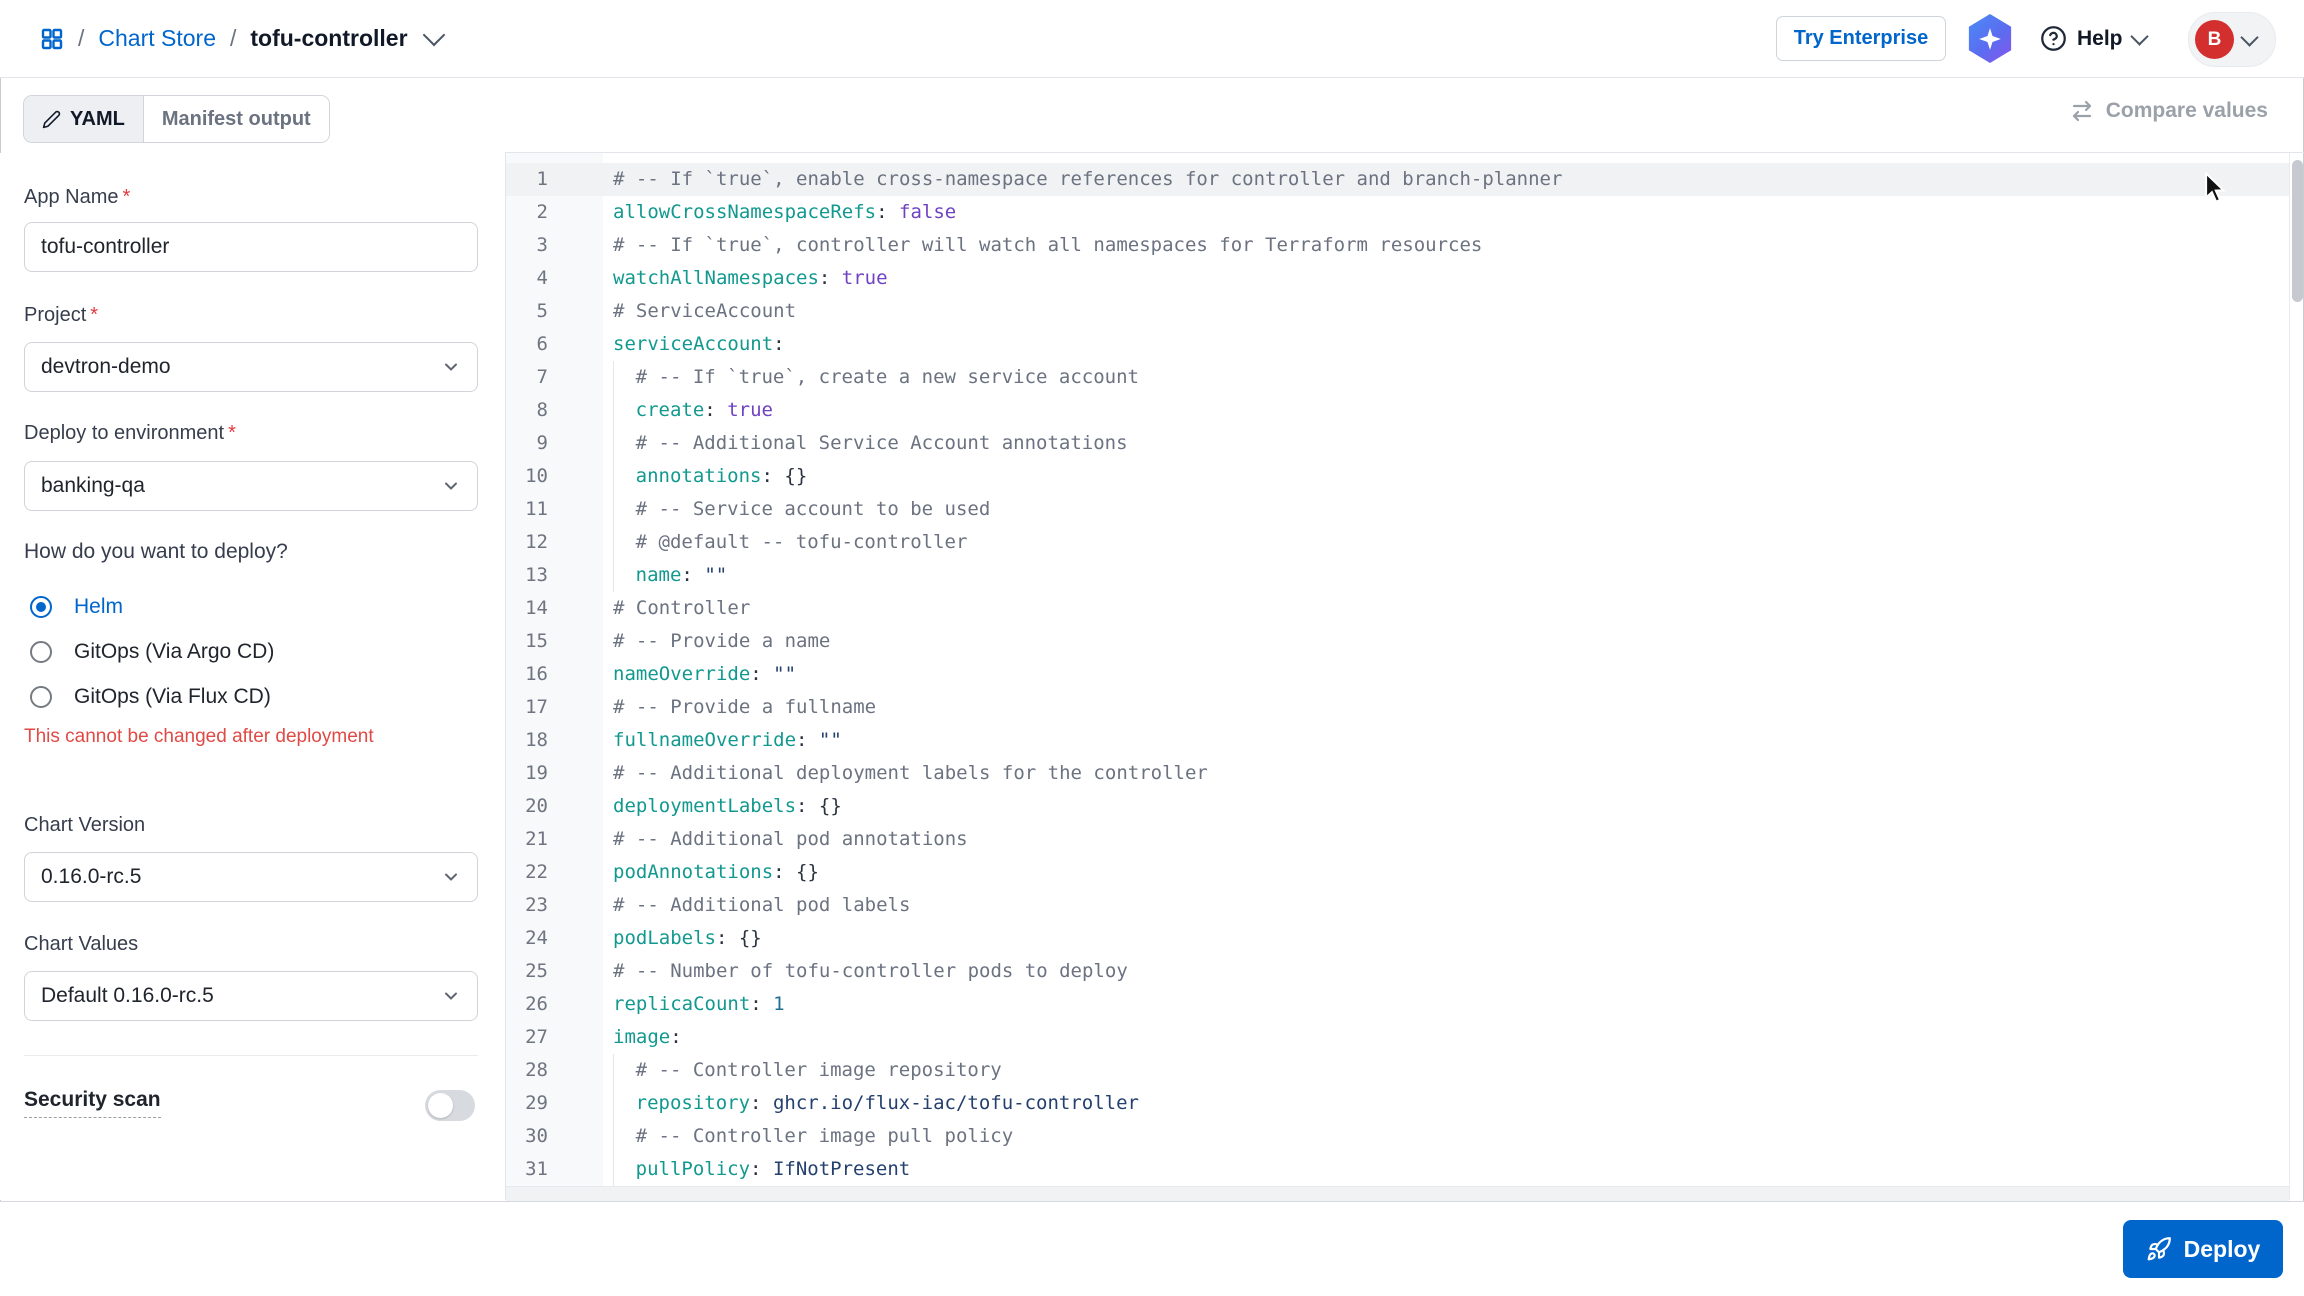  I want to click on line-number: 31, so click(536, 1169).